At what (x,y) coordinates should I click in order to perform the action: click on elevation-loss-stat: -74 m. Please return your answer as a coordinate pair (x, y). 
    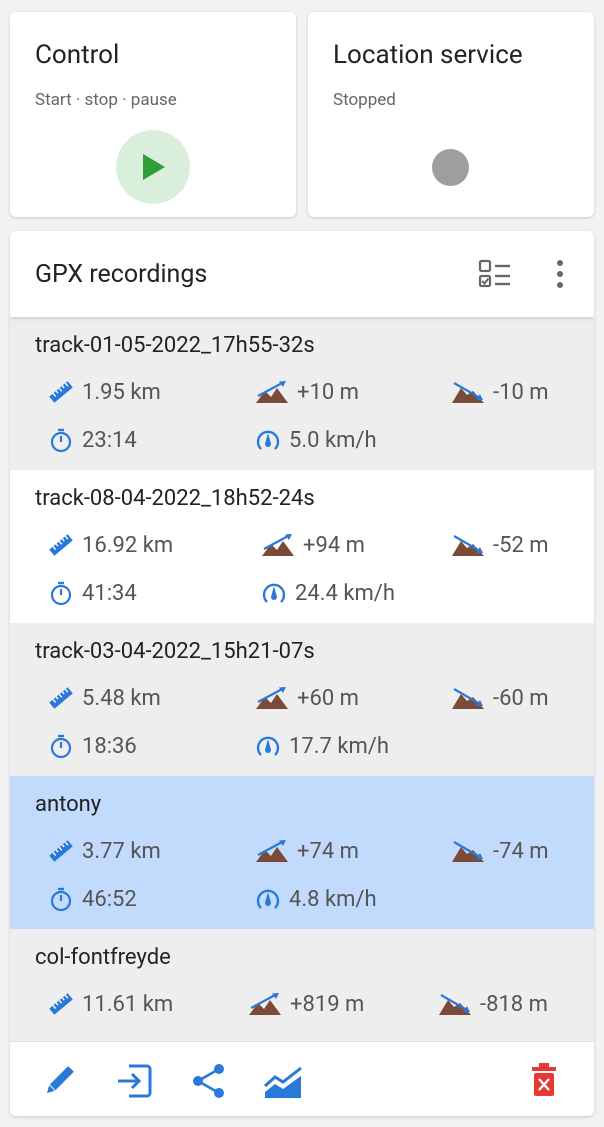
    Looking at the image, I should click on (500, 851).